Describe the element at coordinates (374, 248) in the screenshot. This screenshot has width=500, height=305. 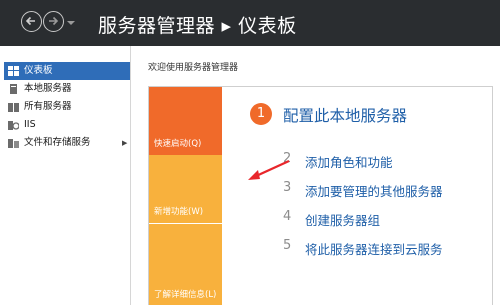
I see `step-connect-cloud-link: 将此服务器连接到云服务` at that location.